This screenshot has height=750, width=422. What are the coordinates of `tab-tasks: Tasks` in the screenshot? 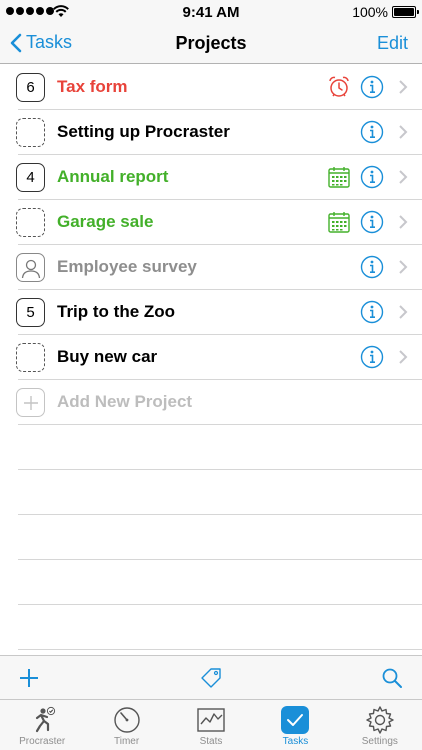 It's located at (295, 725).